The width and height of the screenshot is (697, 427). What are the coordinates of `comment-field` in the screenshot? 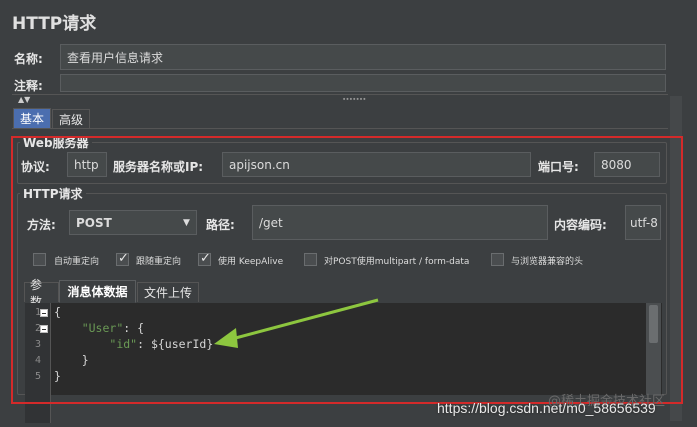 It's located at (363, 83).